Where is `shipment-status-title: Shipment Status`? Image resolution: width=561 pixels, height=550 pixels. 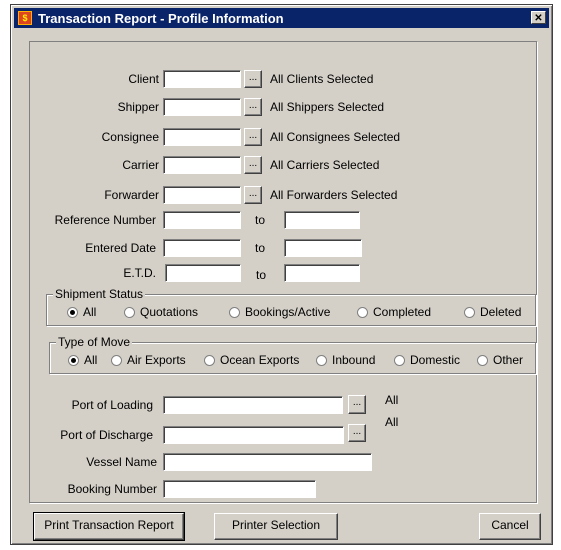 shipment-status-title: Shipment Status is located at coordinates (99, 294).